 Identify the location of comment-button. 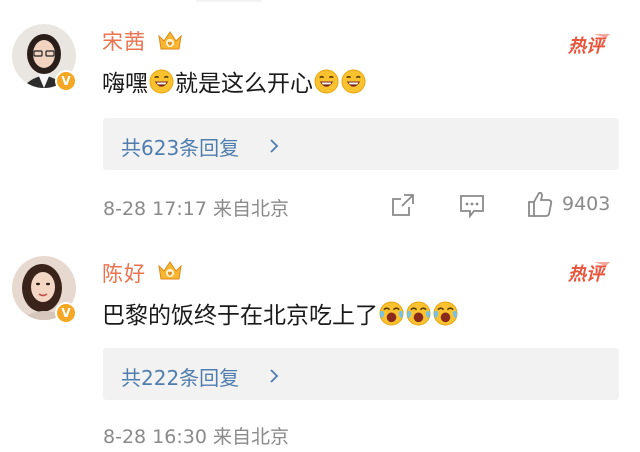
(472, 206).